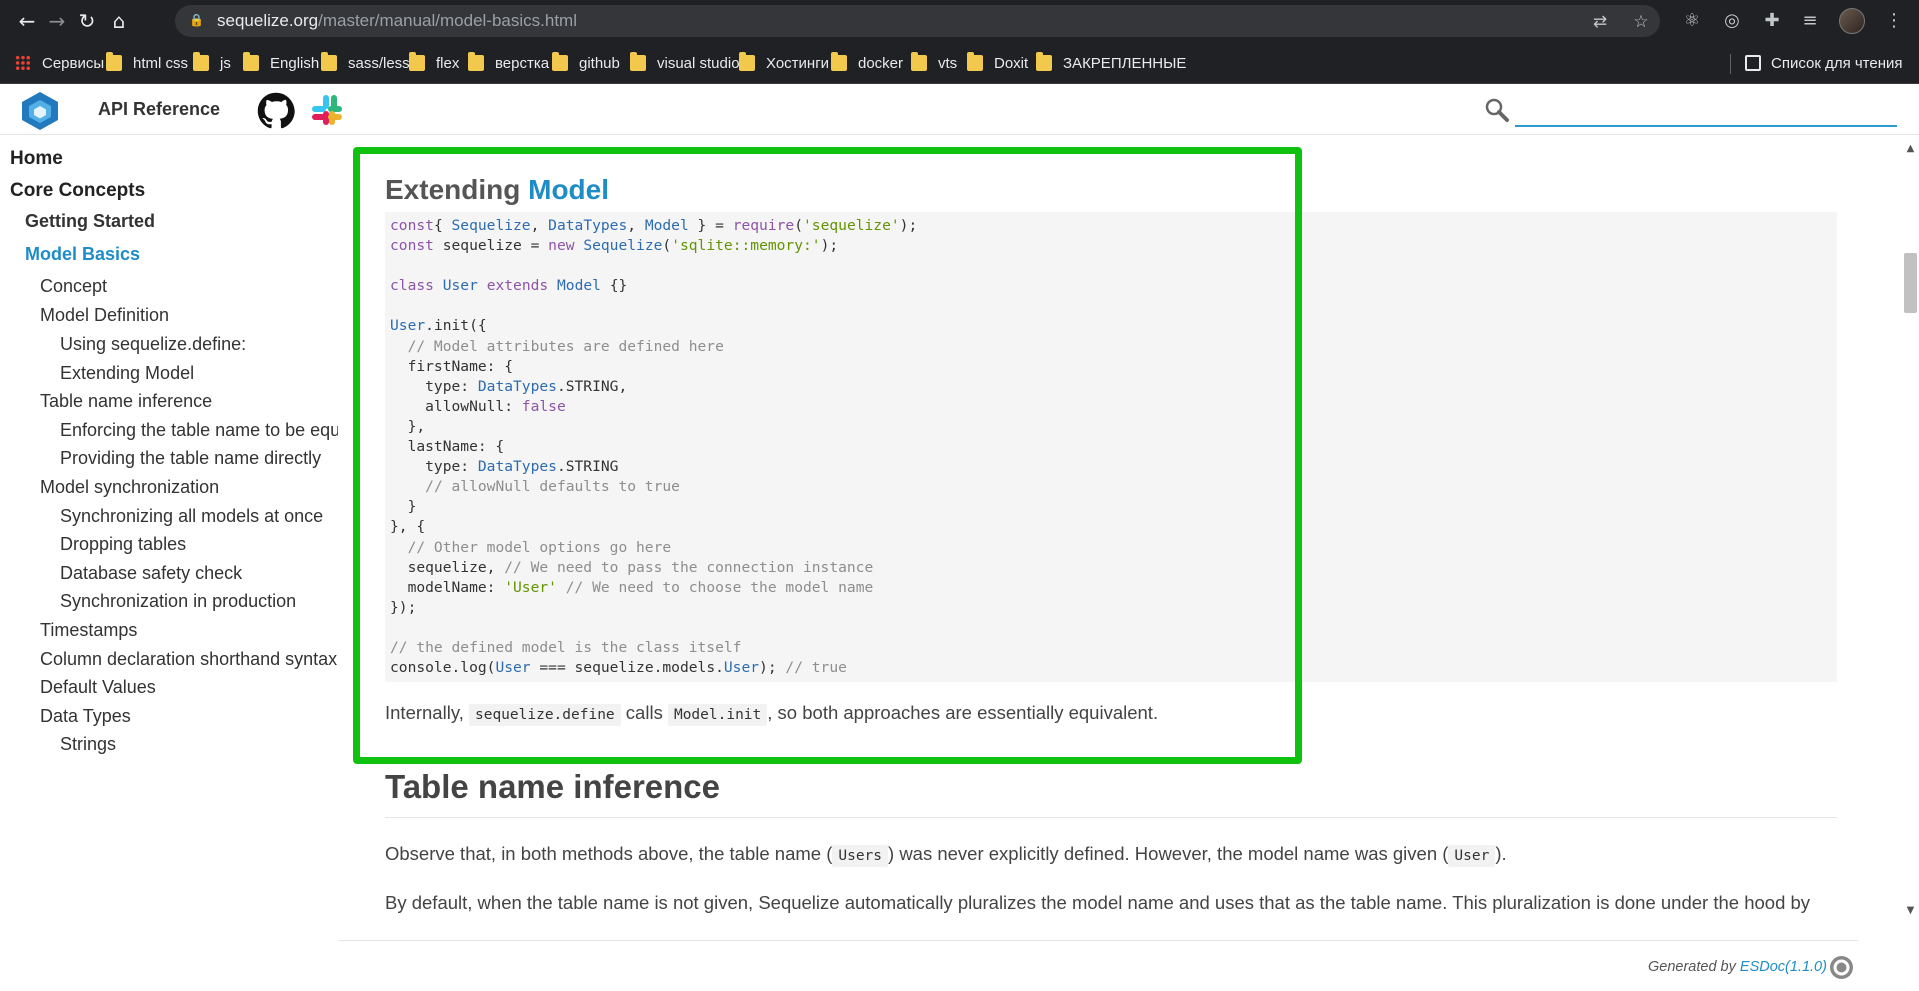  I want to click on bookmark-item: Doxit, so click(997, 63).